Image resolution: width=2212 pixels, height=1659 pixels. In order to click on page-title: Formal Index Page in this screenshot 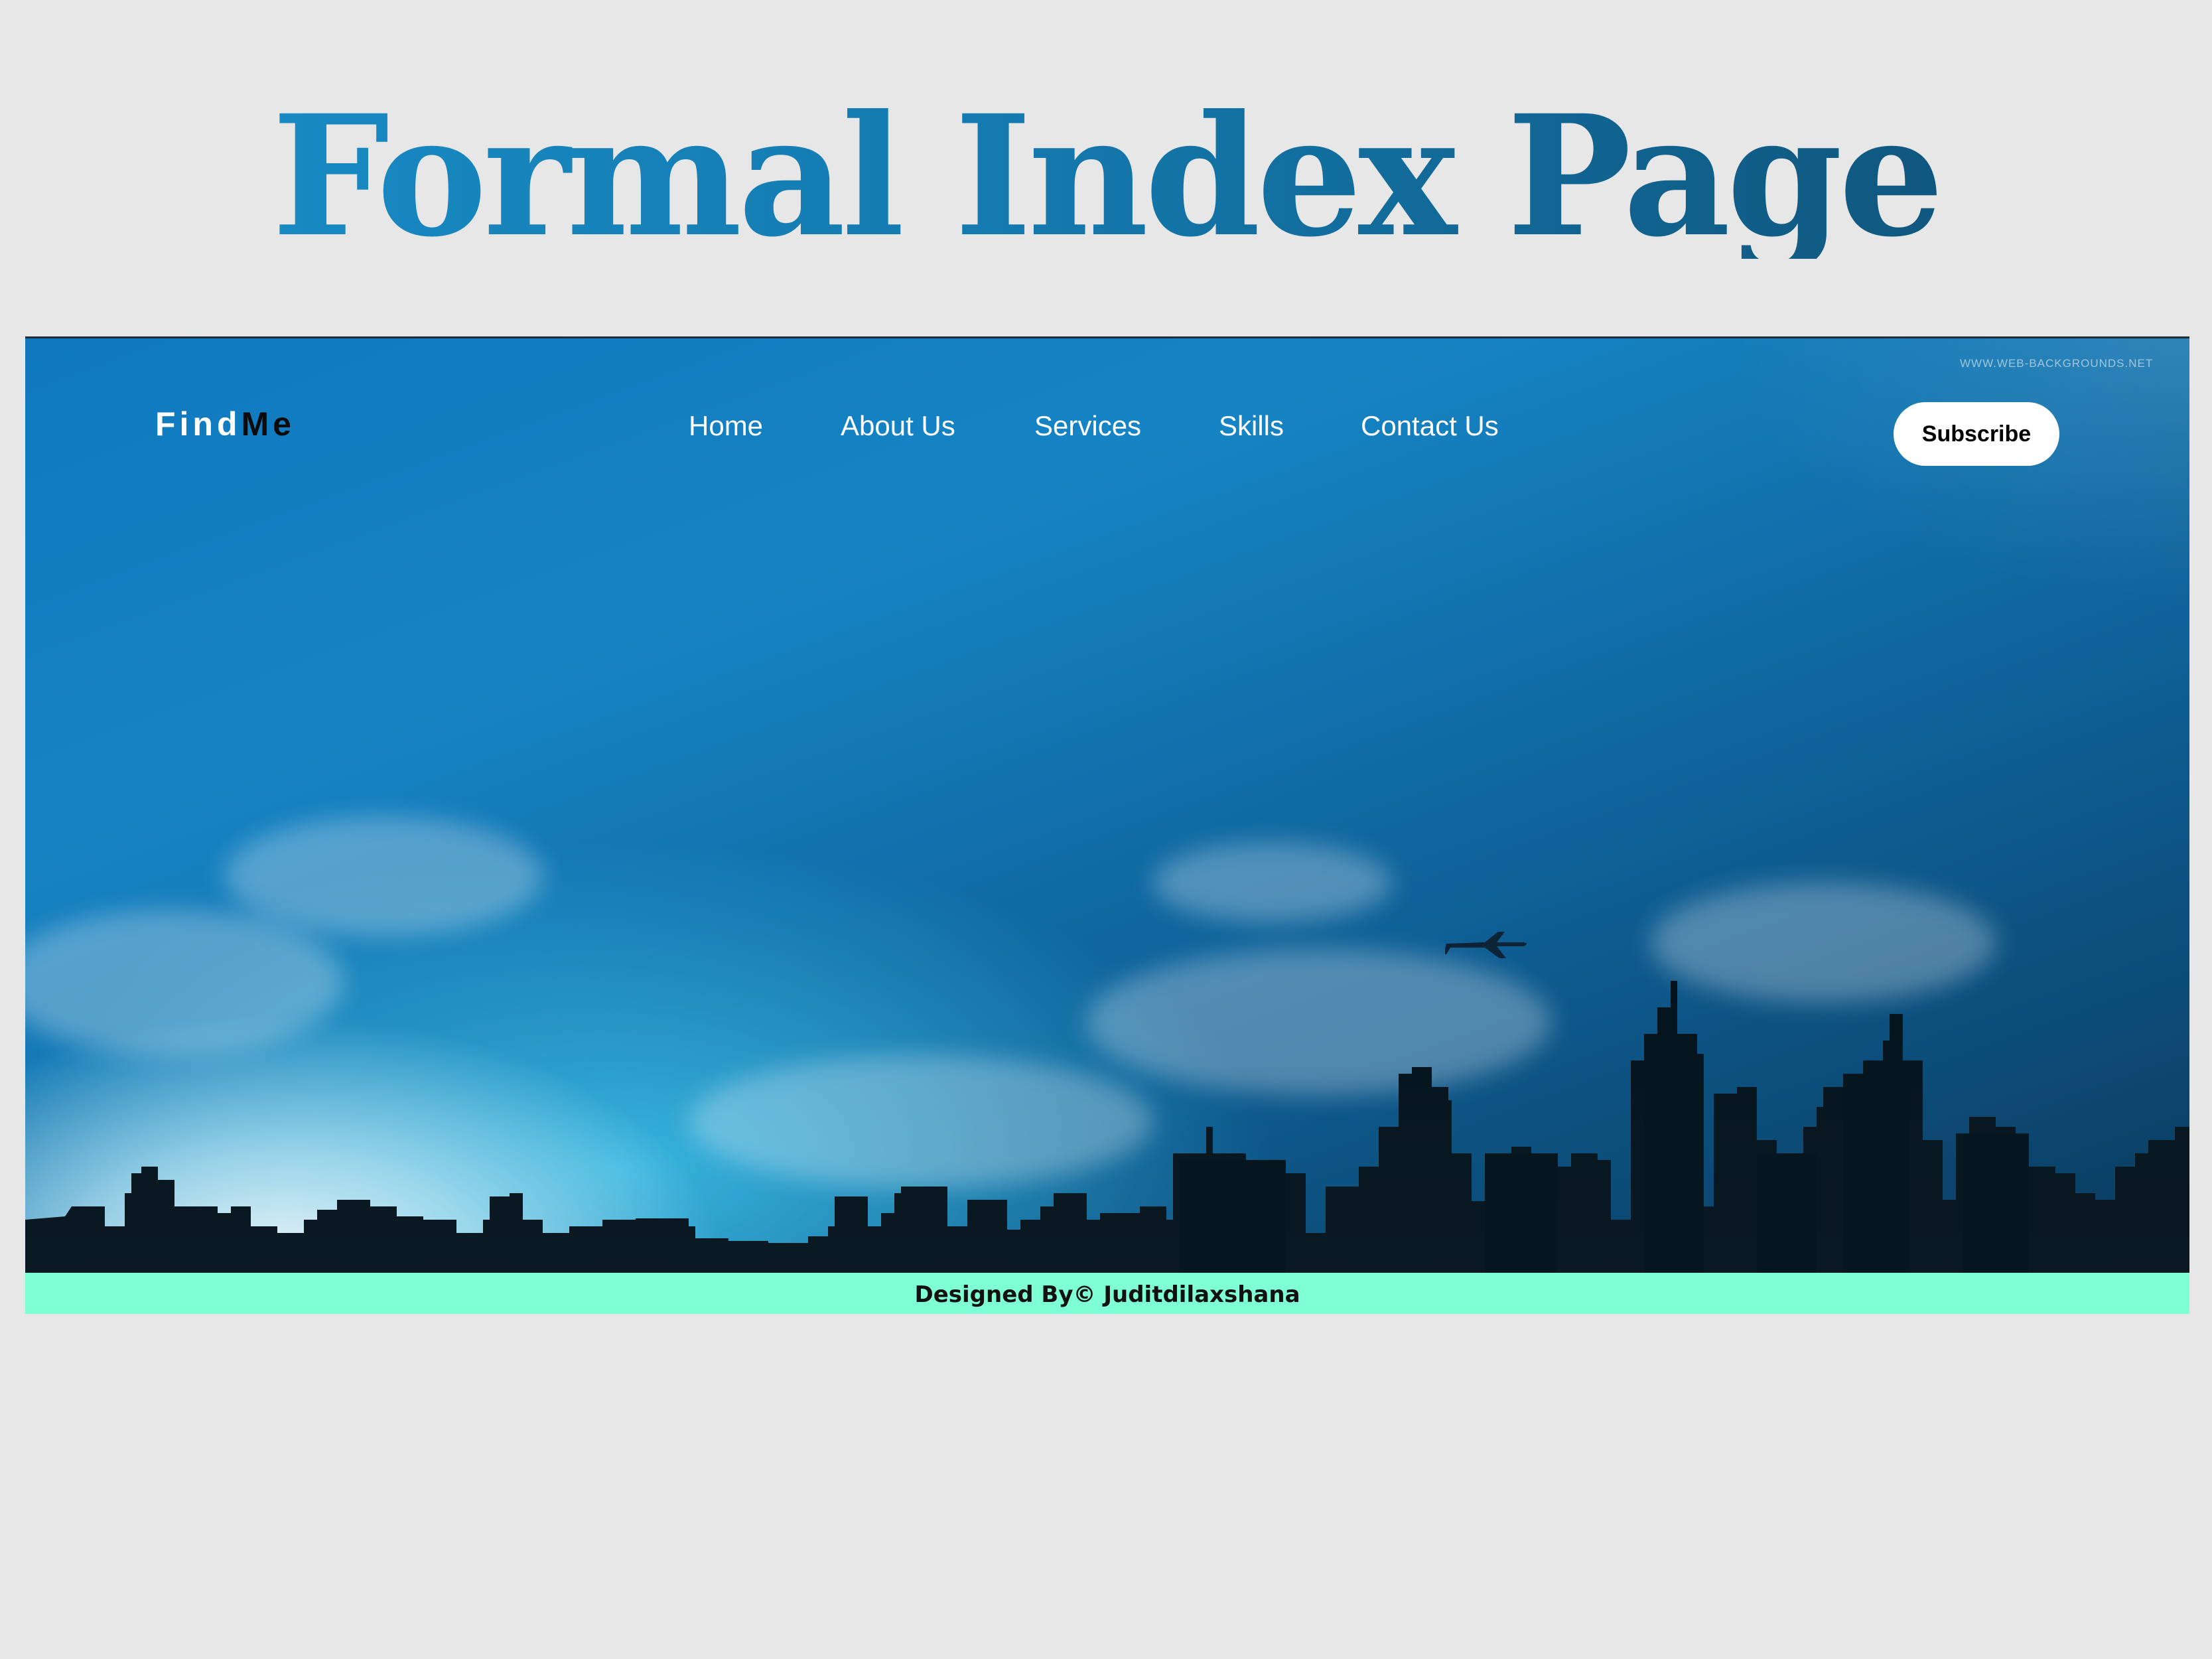, I will do `click(1106, 176)`.